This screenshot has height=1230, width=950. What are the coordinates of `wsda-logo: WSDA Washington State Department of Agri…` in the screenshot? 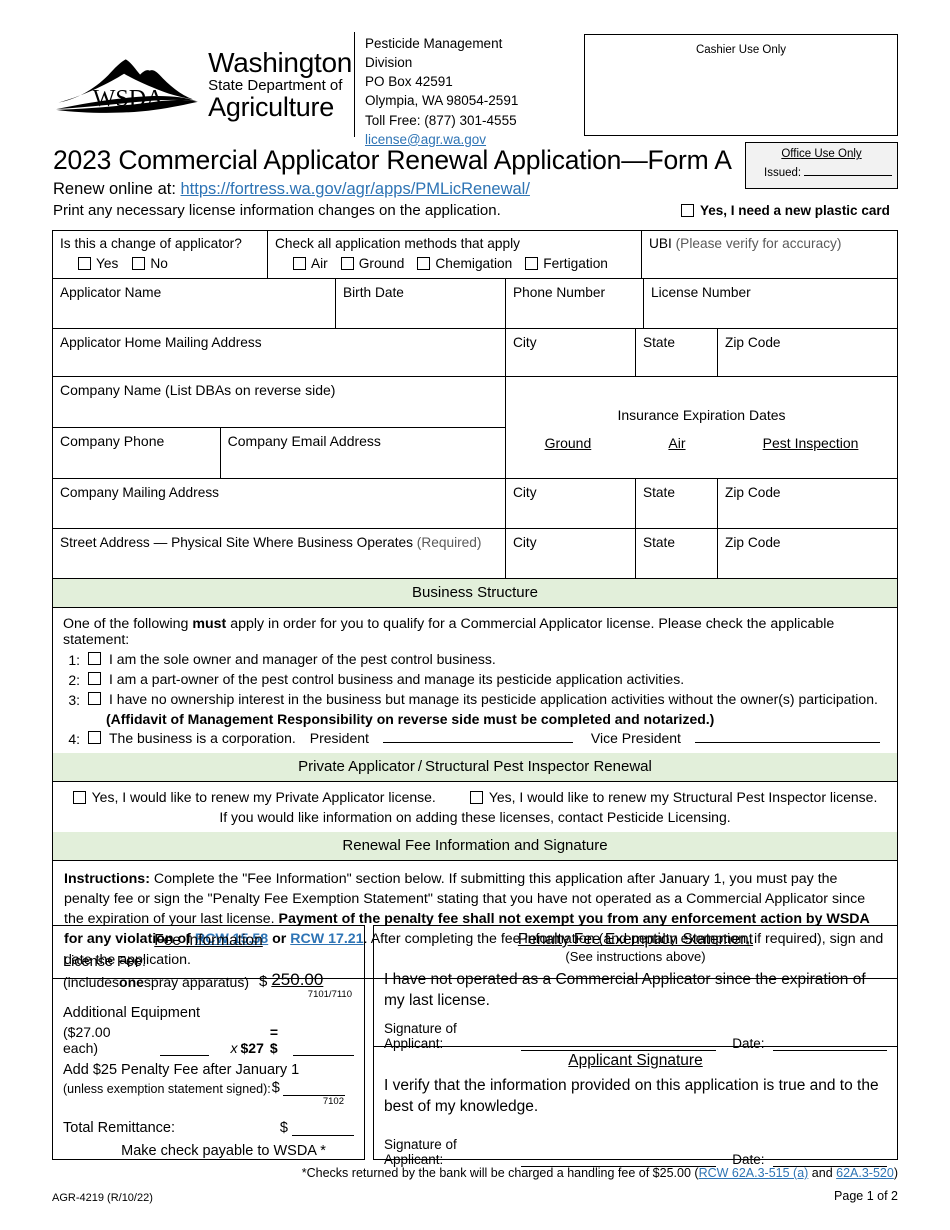 It's located at (202, 84).